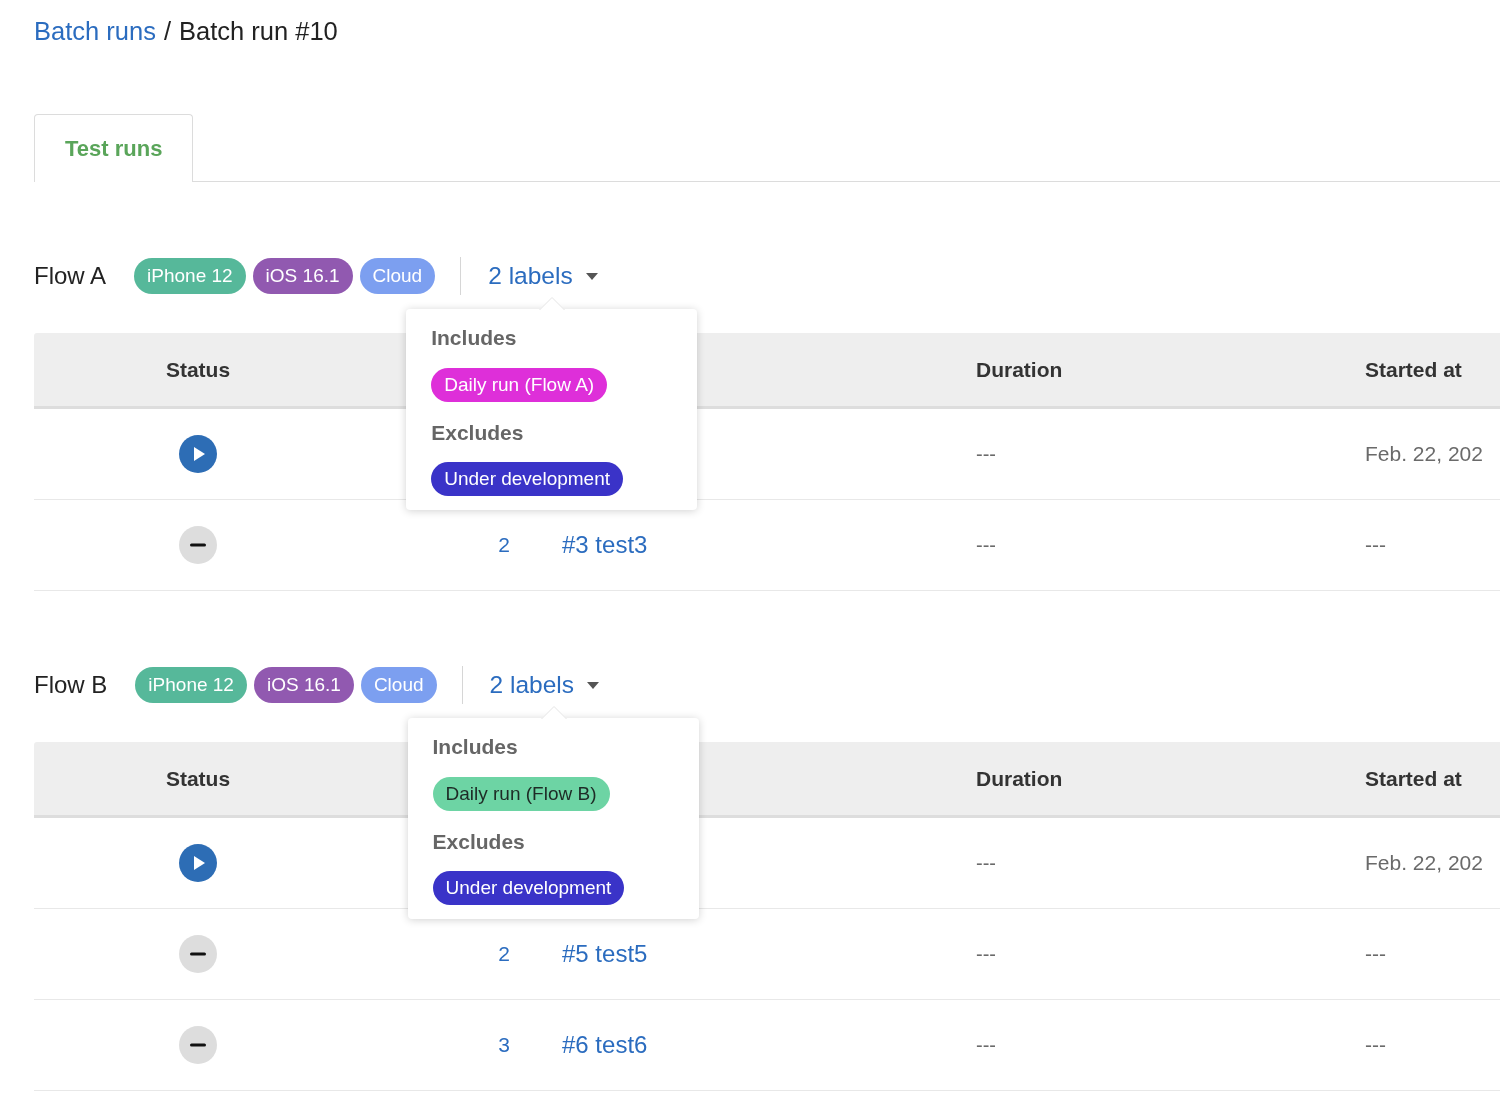 This screenshot has height=1107, width=1500. I want to click on flow-title: Flow A, so click(70, 276).